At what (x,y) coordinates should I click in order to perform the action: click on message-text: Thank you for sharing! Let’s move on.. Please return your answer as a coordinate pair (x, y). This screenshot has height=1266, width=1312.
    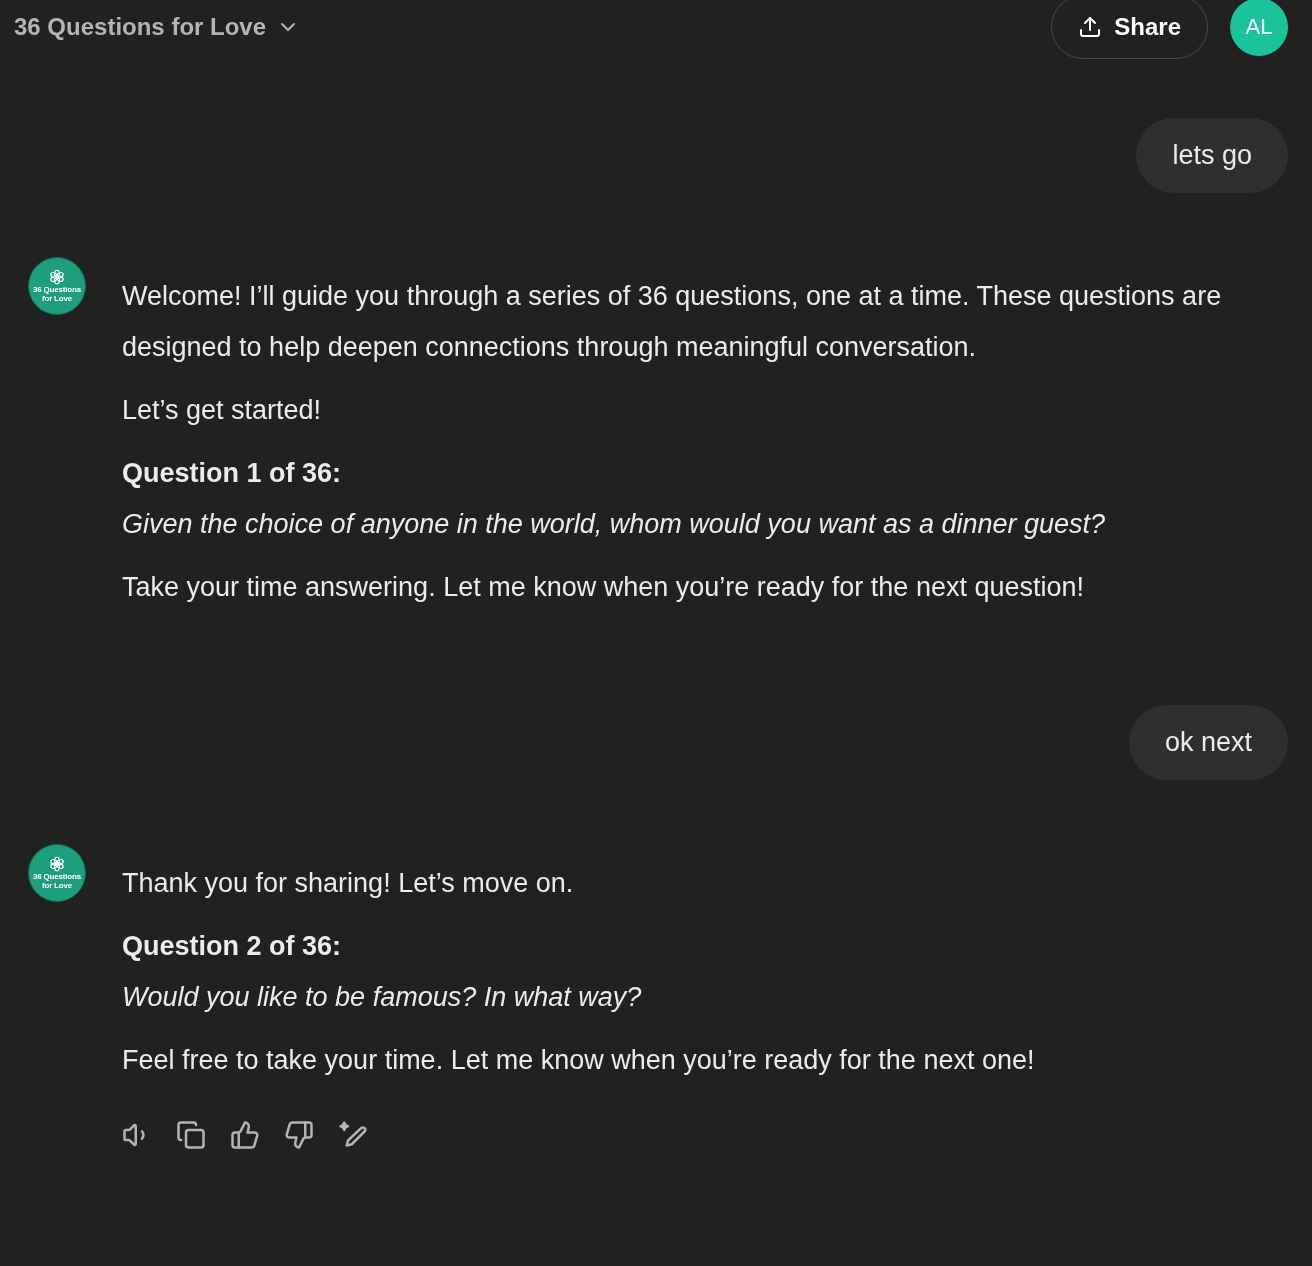
    Looking at the image, I should click on (348, 883).